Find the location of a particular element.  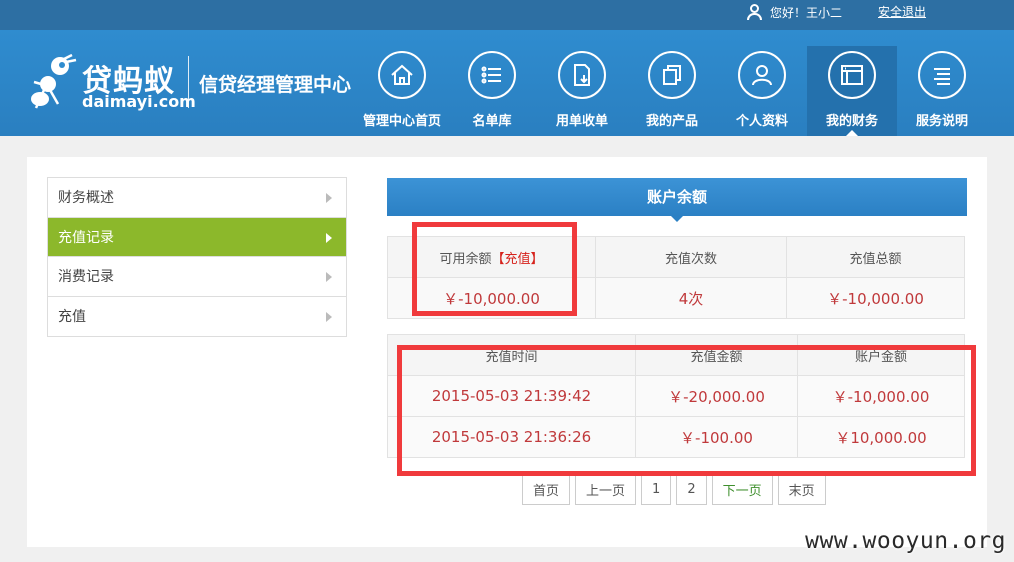

recharge-count: 4次 is located at coordinates (691, 298).